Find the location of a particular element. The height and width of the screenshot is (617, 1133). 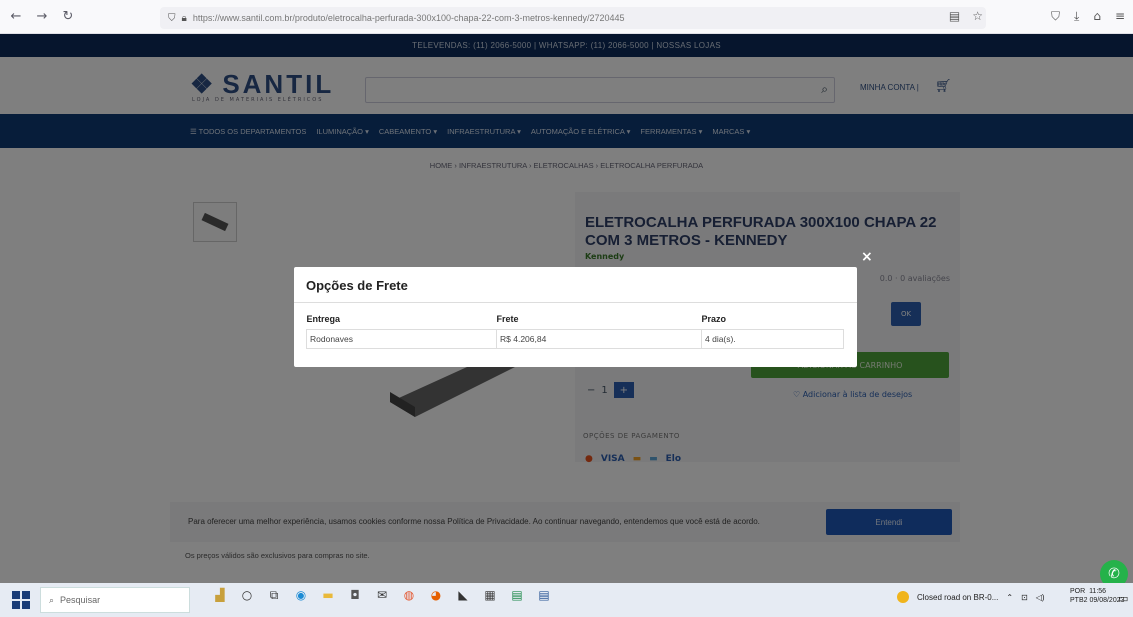

table-row: Rodonaves R$ 4.206,84 4 dia(s). is located at coordinates (575, 339).